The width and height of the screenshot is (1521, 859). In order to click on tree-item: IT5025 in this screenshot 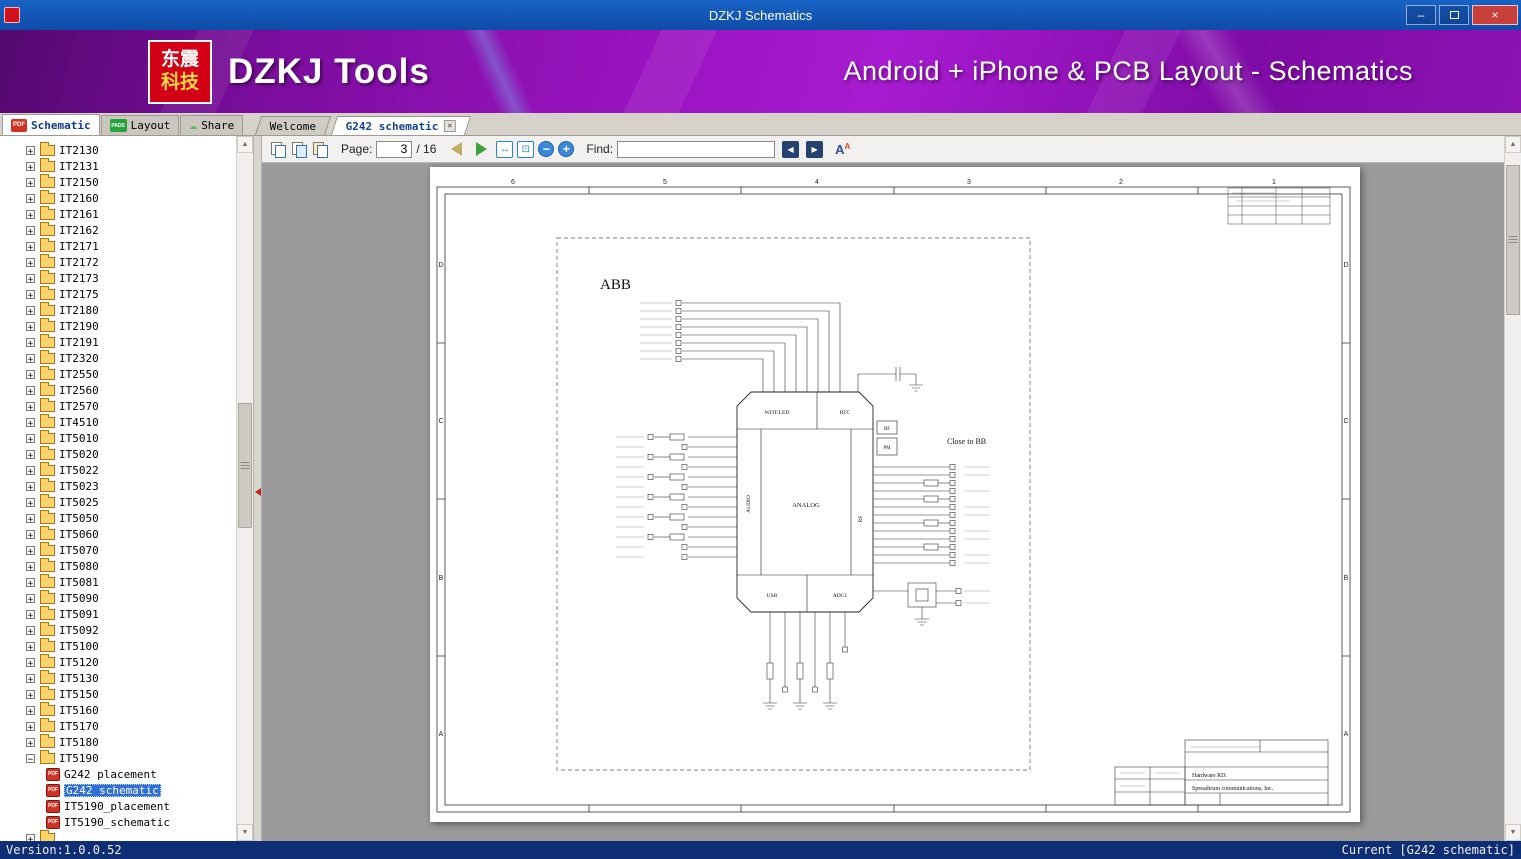, I will do `click(118, 501)`.